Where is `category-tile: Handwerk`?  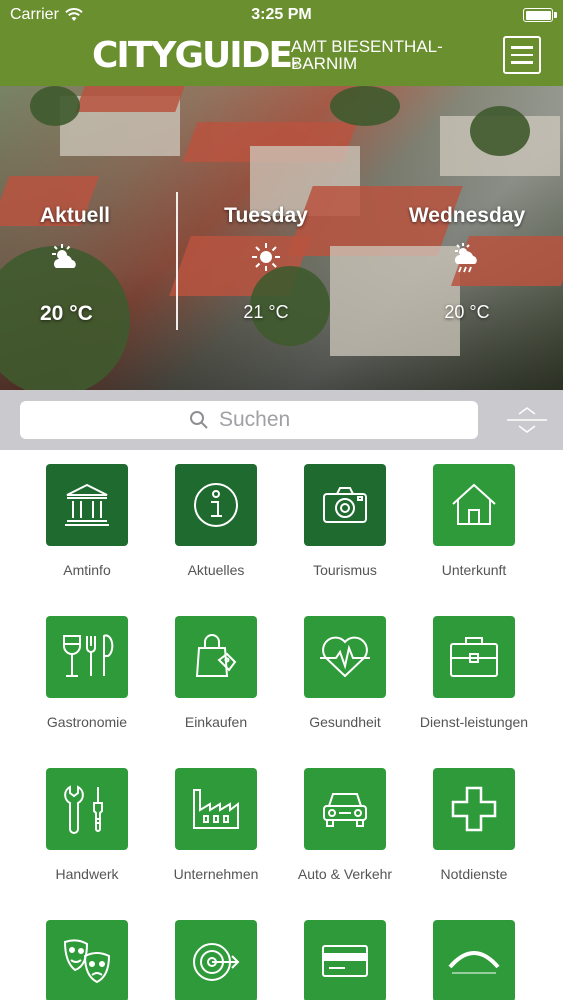
category-tile: Handwerk is located at coordinates (87, 825).